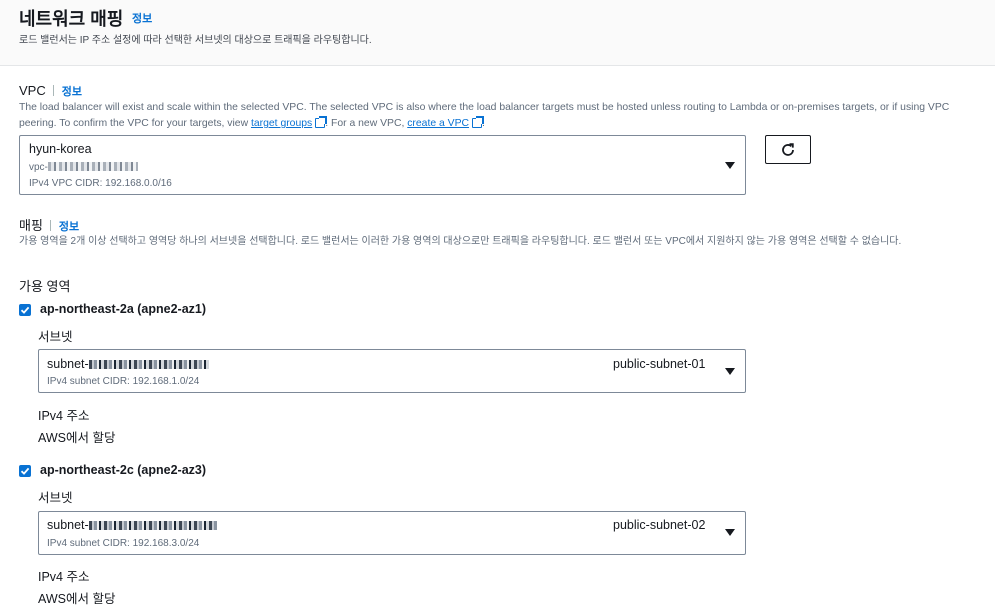  I want to click on az-1-ipv4-label: IPv4 주소, so click(64, 416).